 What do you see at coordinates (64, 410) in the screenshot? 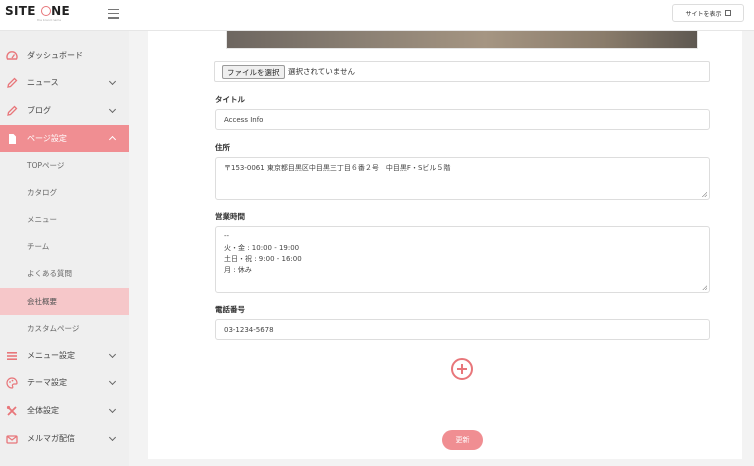
I see `sidebar-item-general-settings: 全体設定` at bounding box center [64, 410].